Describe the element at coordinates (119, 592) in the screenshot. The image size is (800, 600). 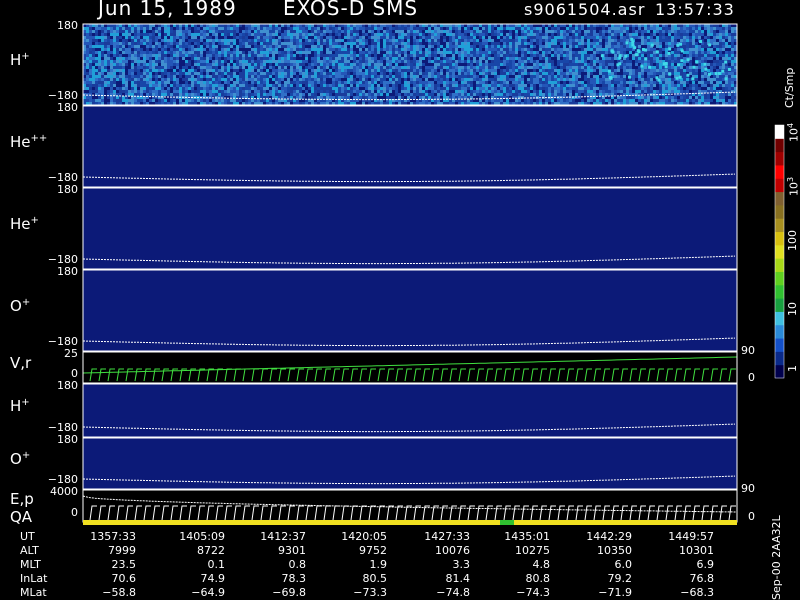
I see `ephemeris-cell: −58.8` at that location.